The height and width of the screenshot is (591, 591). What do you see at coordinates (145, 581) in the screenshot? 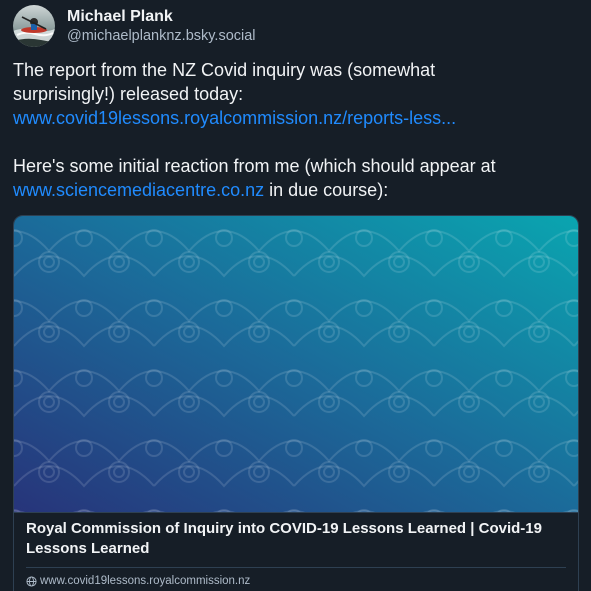
I see `link-card-domain: www.covid19lessons.royalcommission.nz` at bounding box center [145, 581].